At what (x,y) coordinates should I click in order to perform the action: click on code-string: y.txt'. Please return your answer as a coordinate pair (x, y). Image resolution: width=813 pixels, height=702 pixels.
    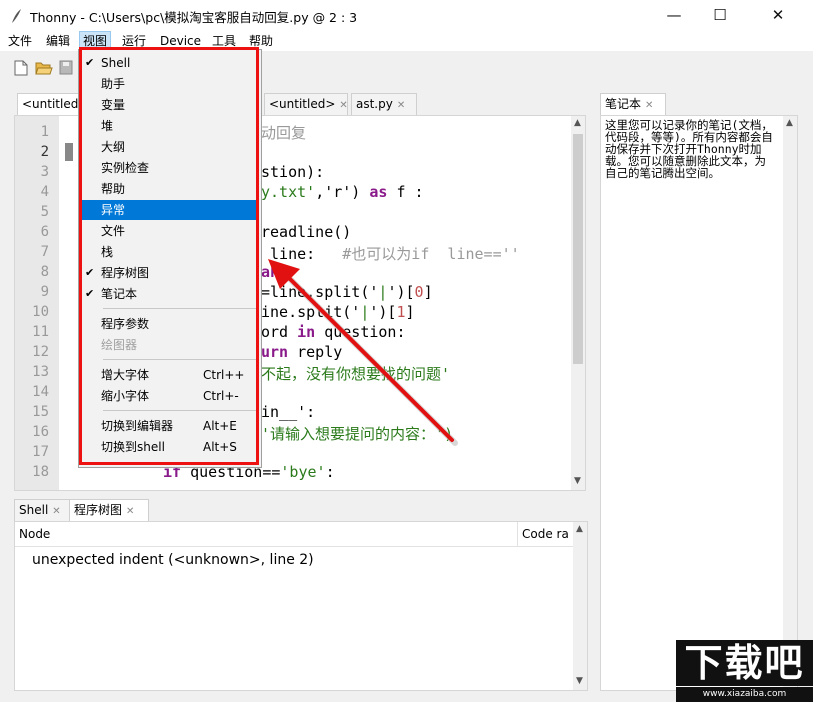
    Looking at the image, I should click on (288, 192).